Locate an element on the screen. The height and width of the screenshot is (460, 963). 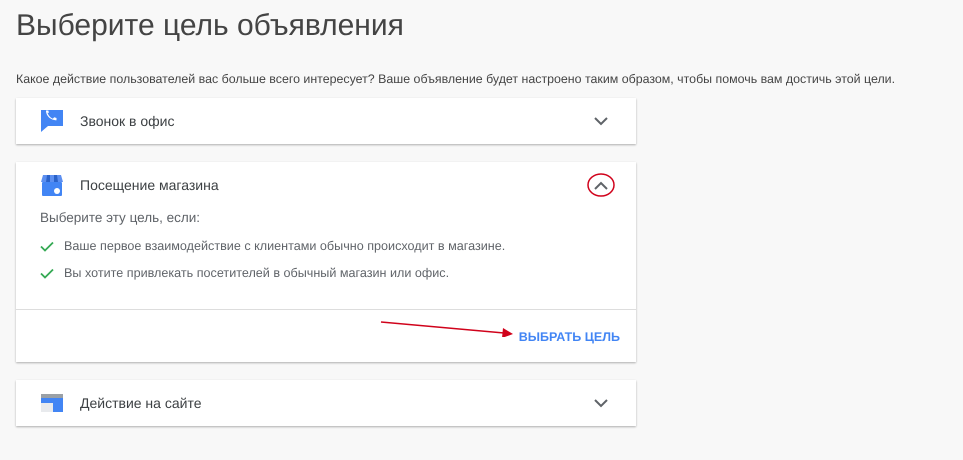
criteria-item: Вы хотите привлекать посетителей в обычный магазин или офис. is located at coordinates (257, 273).